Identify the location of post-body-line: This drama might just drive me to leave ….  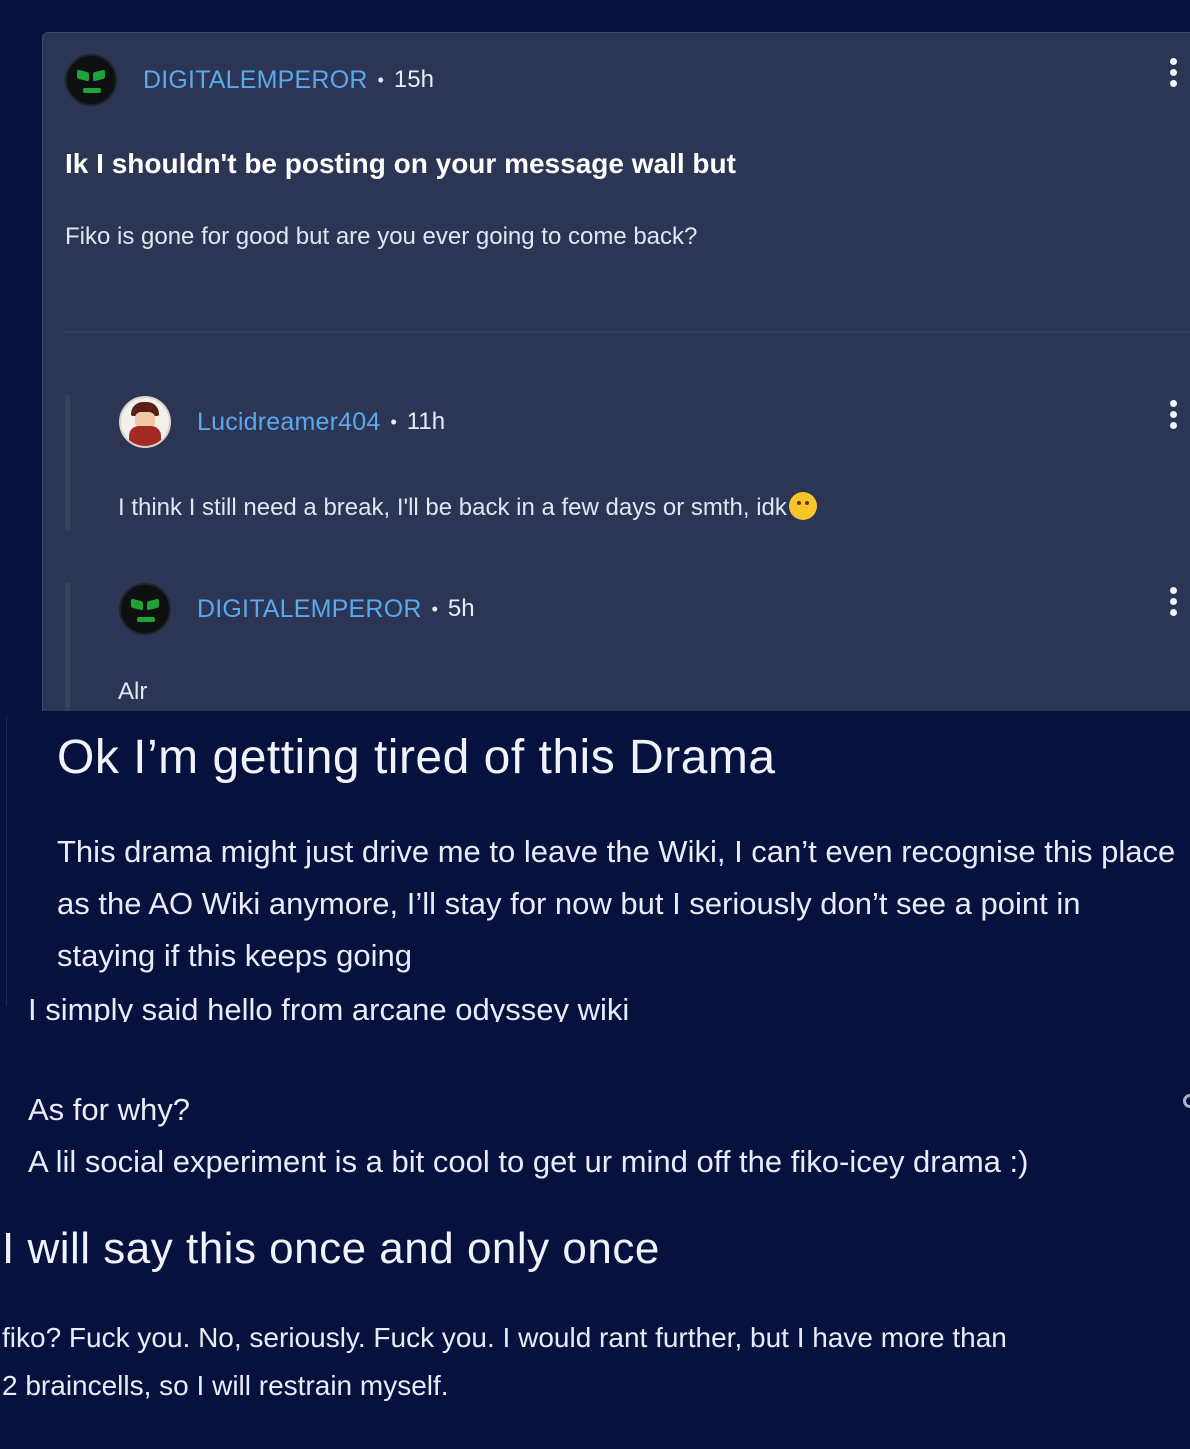
(616, 851).